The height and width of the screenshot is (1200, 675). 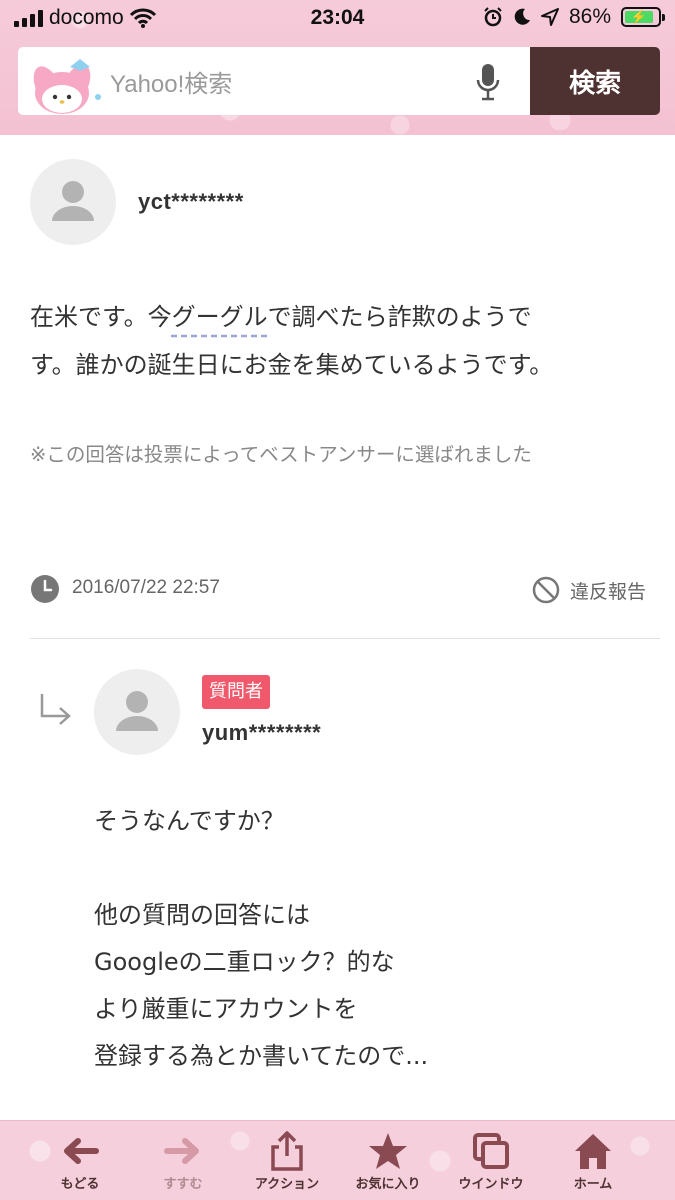 What do you see at coordinates (226, 1009) in the screenshot?
I see `reply-line: より厳重にアカウントを` at bounding box center [226, 1009].